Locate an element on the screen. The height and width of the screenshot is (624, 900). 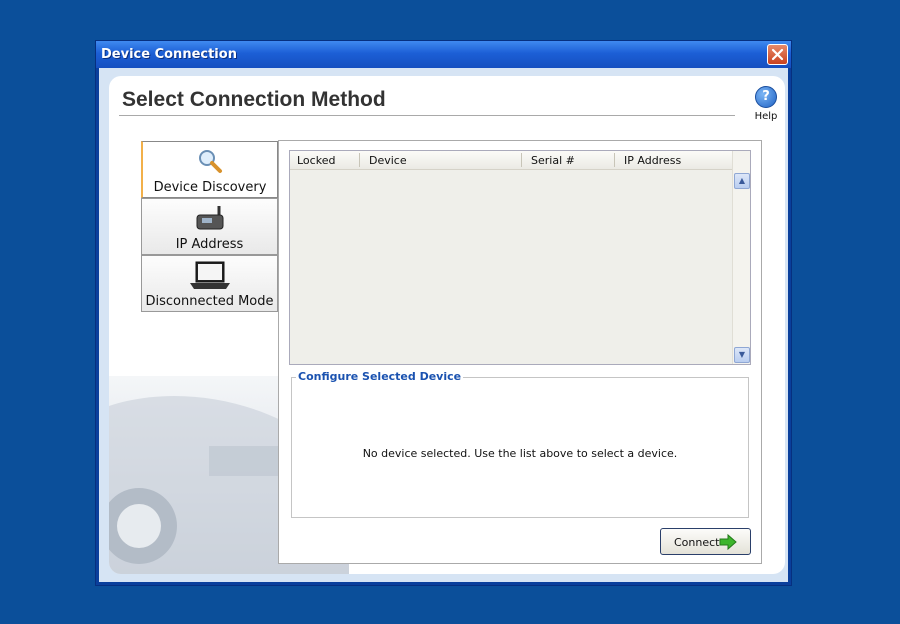
vertical-scrollbar: ▲ ▼ is located at coordinates (741, 257).